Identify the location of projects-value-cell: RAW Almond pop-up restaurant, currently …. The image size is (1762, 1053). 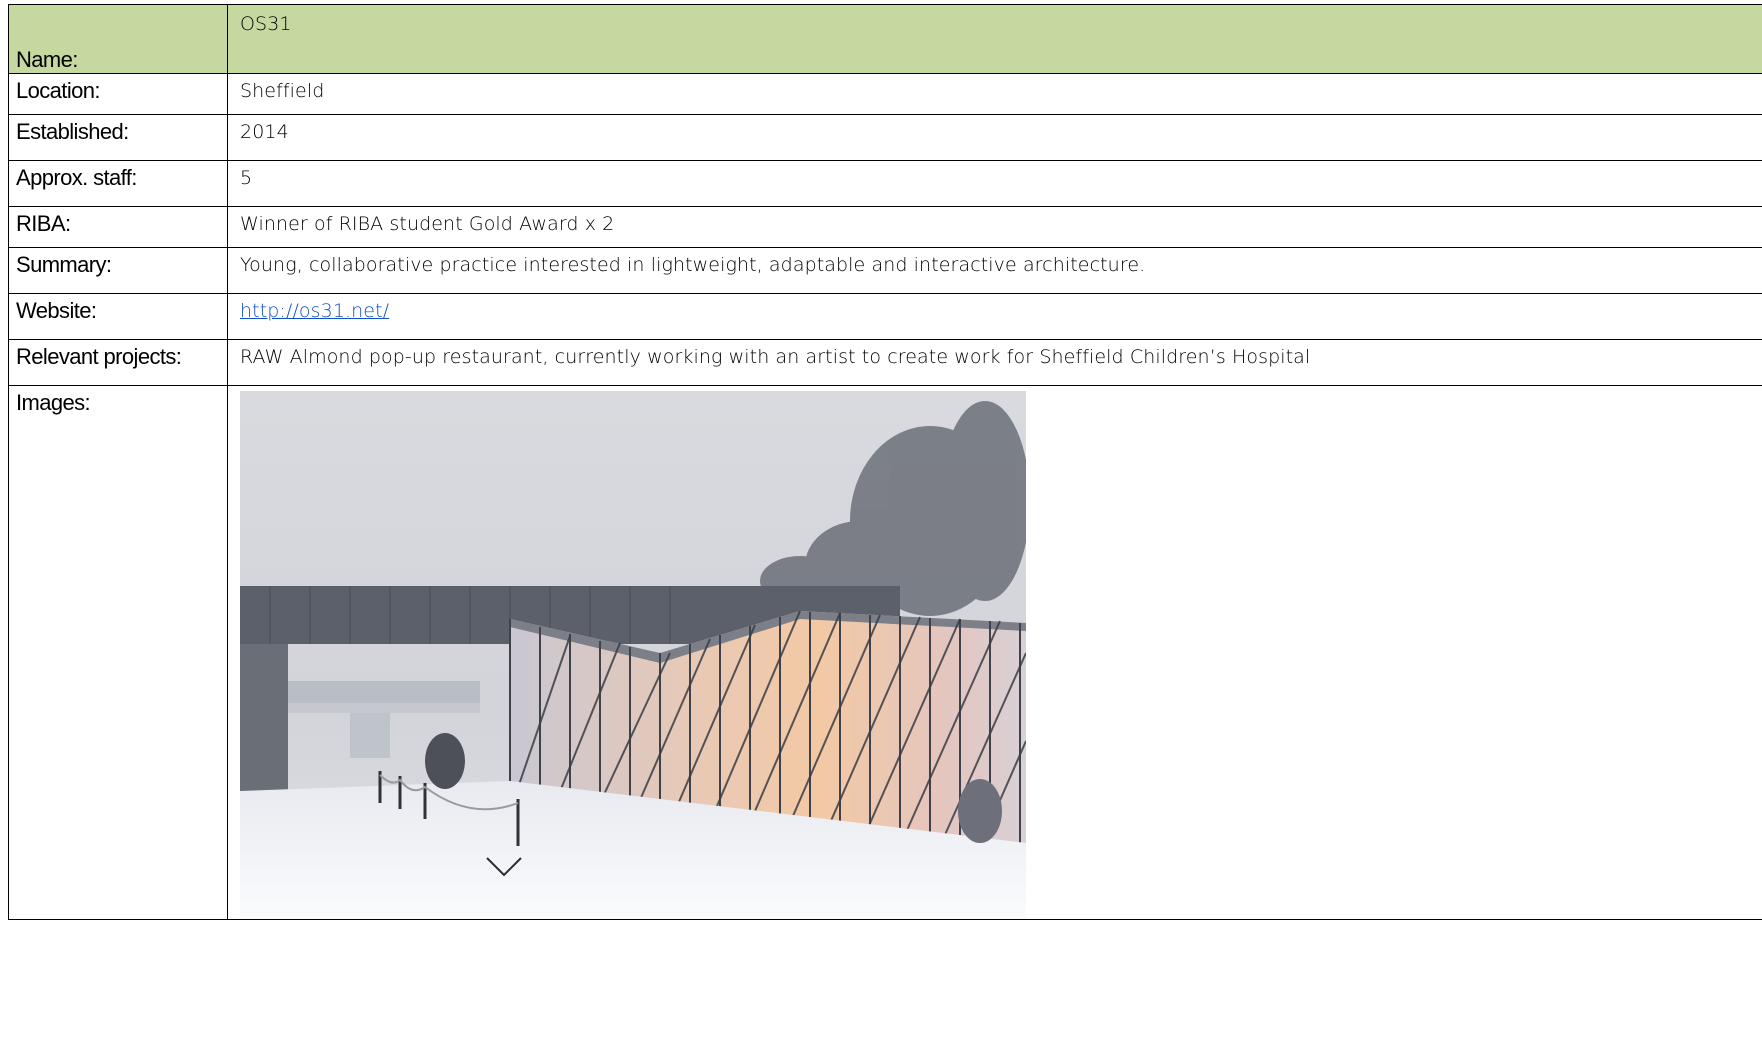
(994, 362).